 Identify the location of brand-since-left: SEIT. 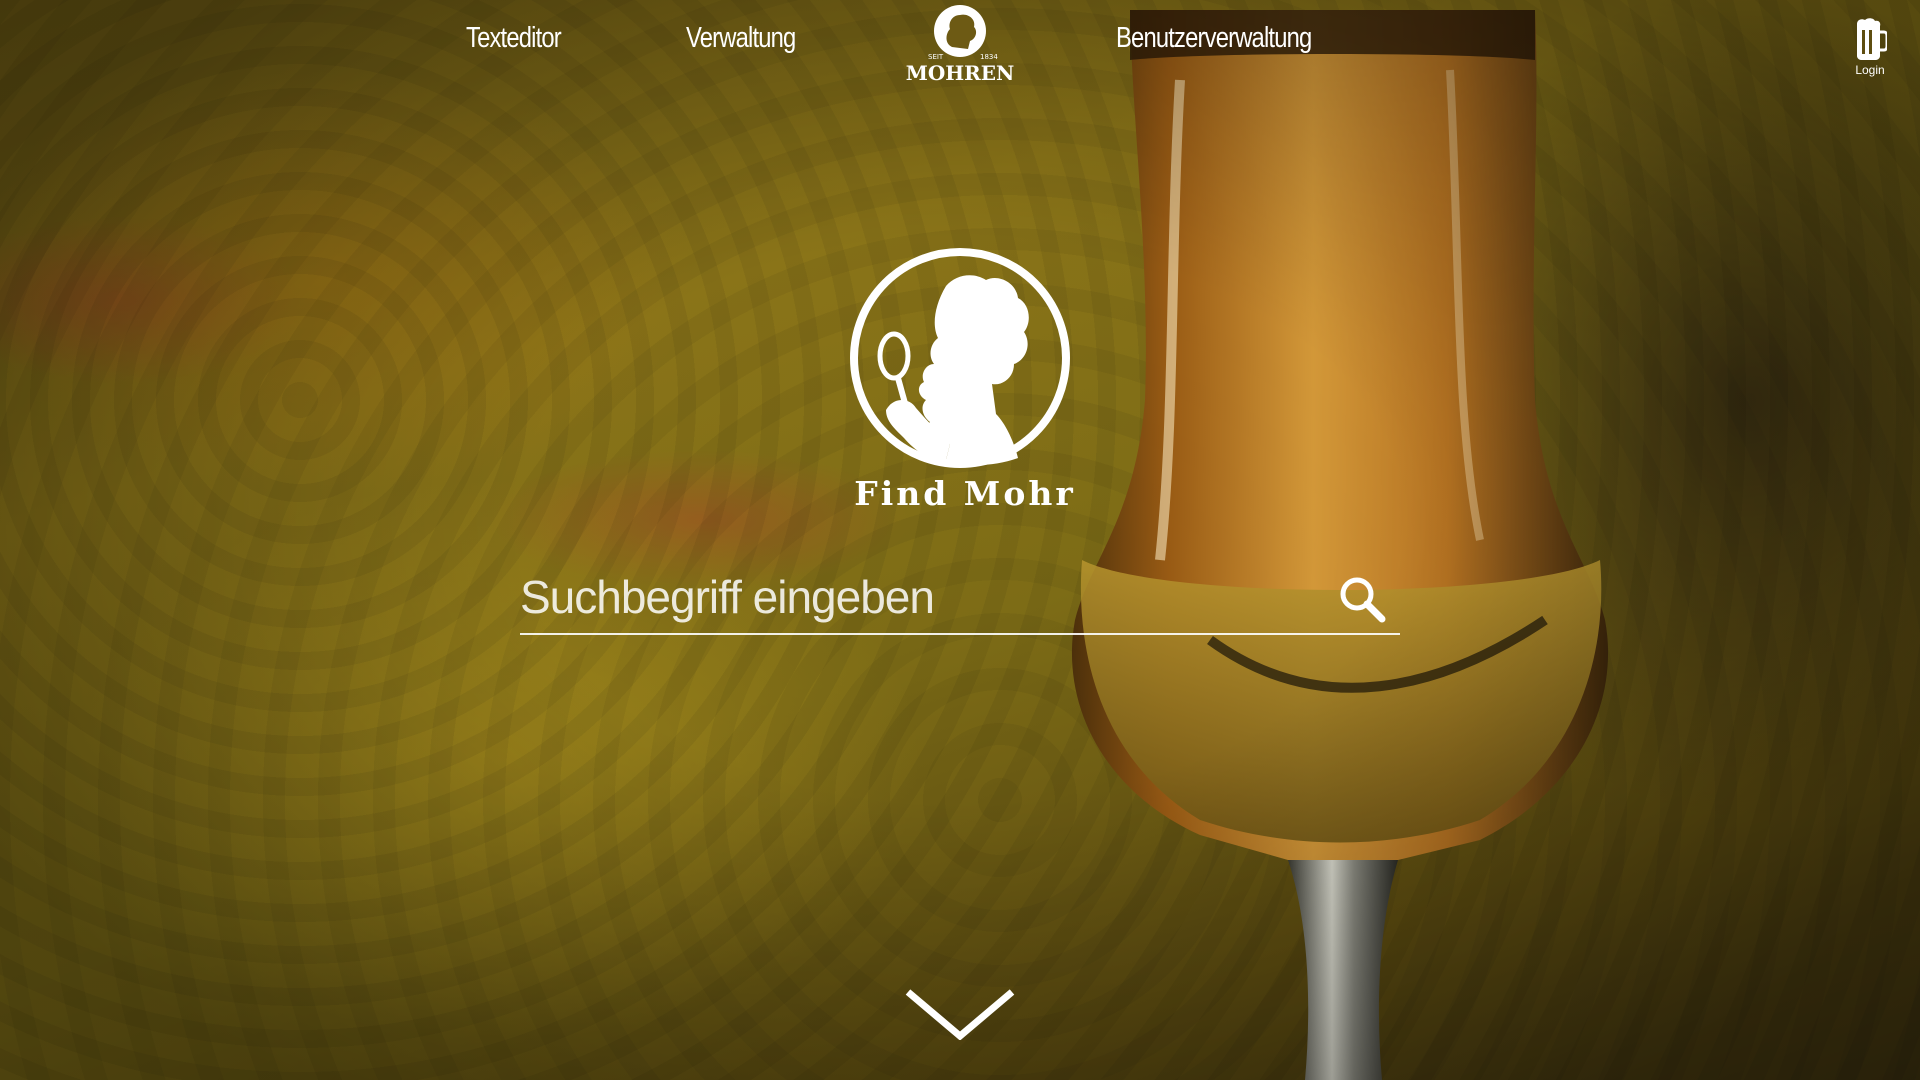
(936, 57).